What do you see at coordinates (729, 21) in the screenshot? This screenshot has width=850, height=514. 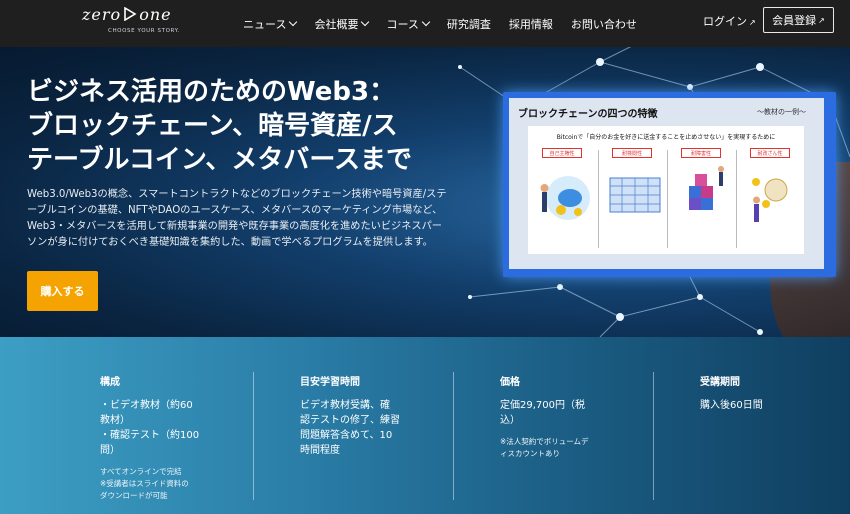 I see `login-link: ログイン ↗` at bounding box center [729, 21].